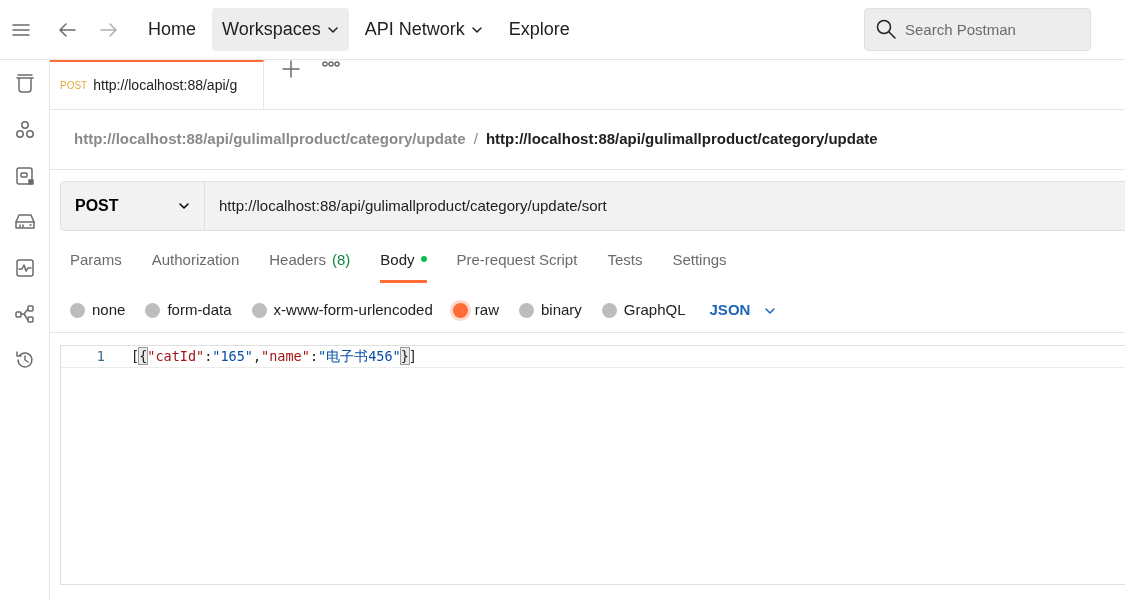  What do you see at coordinates (625, 266) in the screenshot?
I see `section-tab: Tests` at bounding box center [625, 266].